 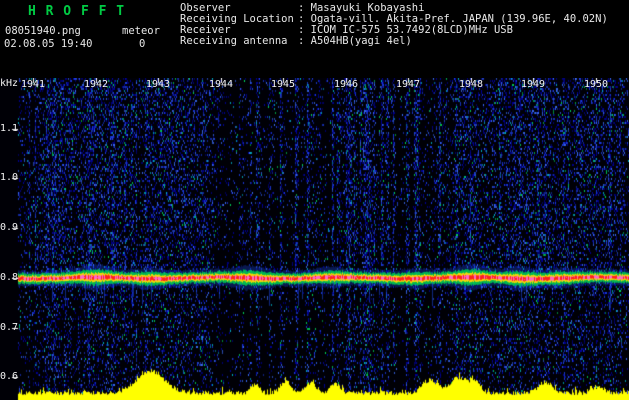 What do you see at coordinates (141, 31) in the screenshot?
I see `meteor-label: meteor` at bounding box center [141, 31].